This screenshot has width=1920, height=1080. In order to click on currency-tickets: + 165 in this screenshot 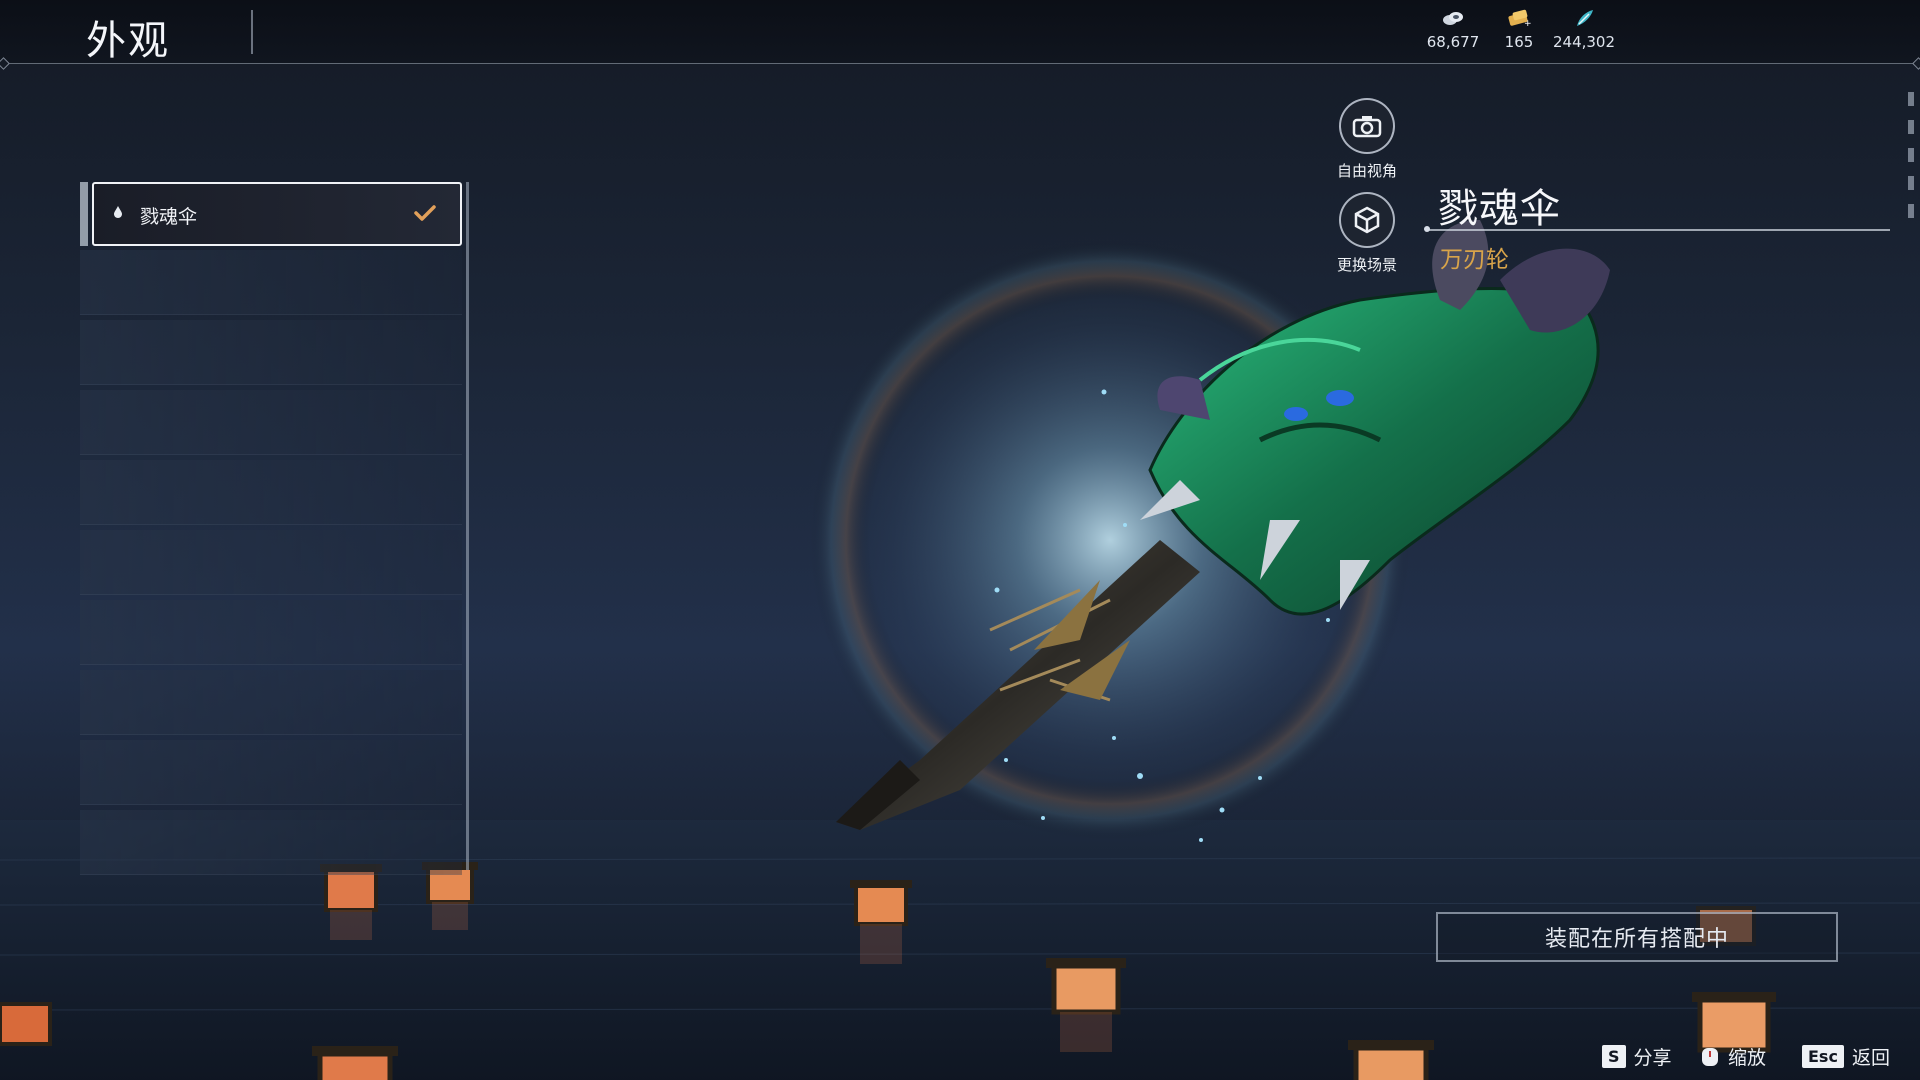, I will do `click(1519, 29)`.